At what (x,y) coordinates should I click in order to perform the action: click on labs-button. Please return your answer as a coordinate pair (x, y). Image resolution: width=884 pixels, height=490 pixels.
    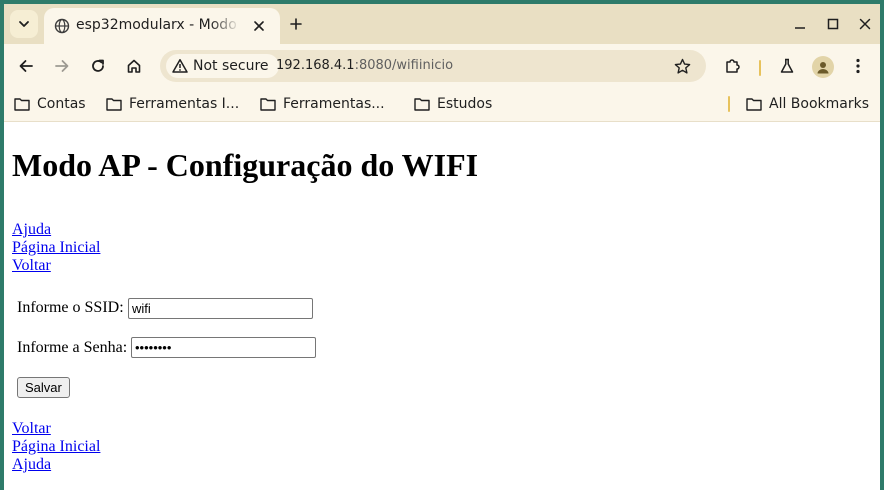
    Looking at the image, I should click on (787, 66).